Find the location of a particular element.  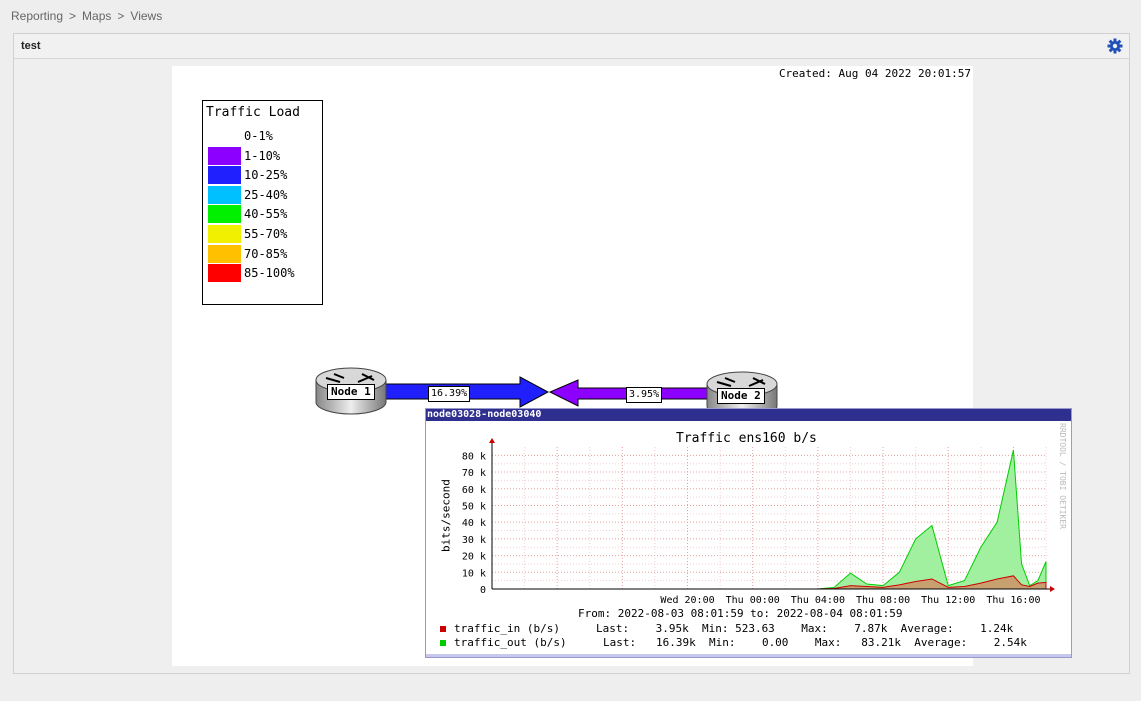

y-tick-label: 0 is located at coordinates (483, 590).